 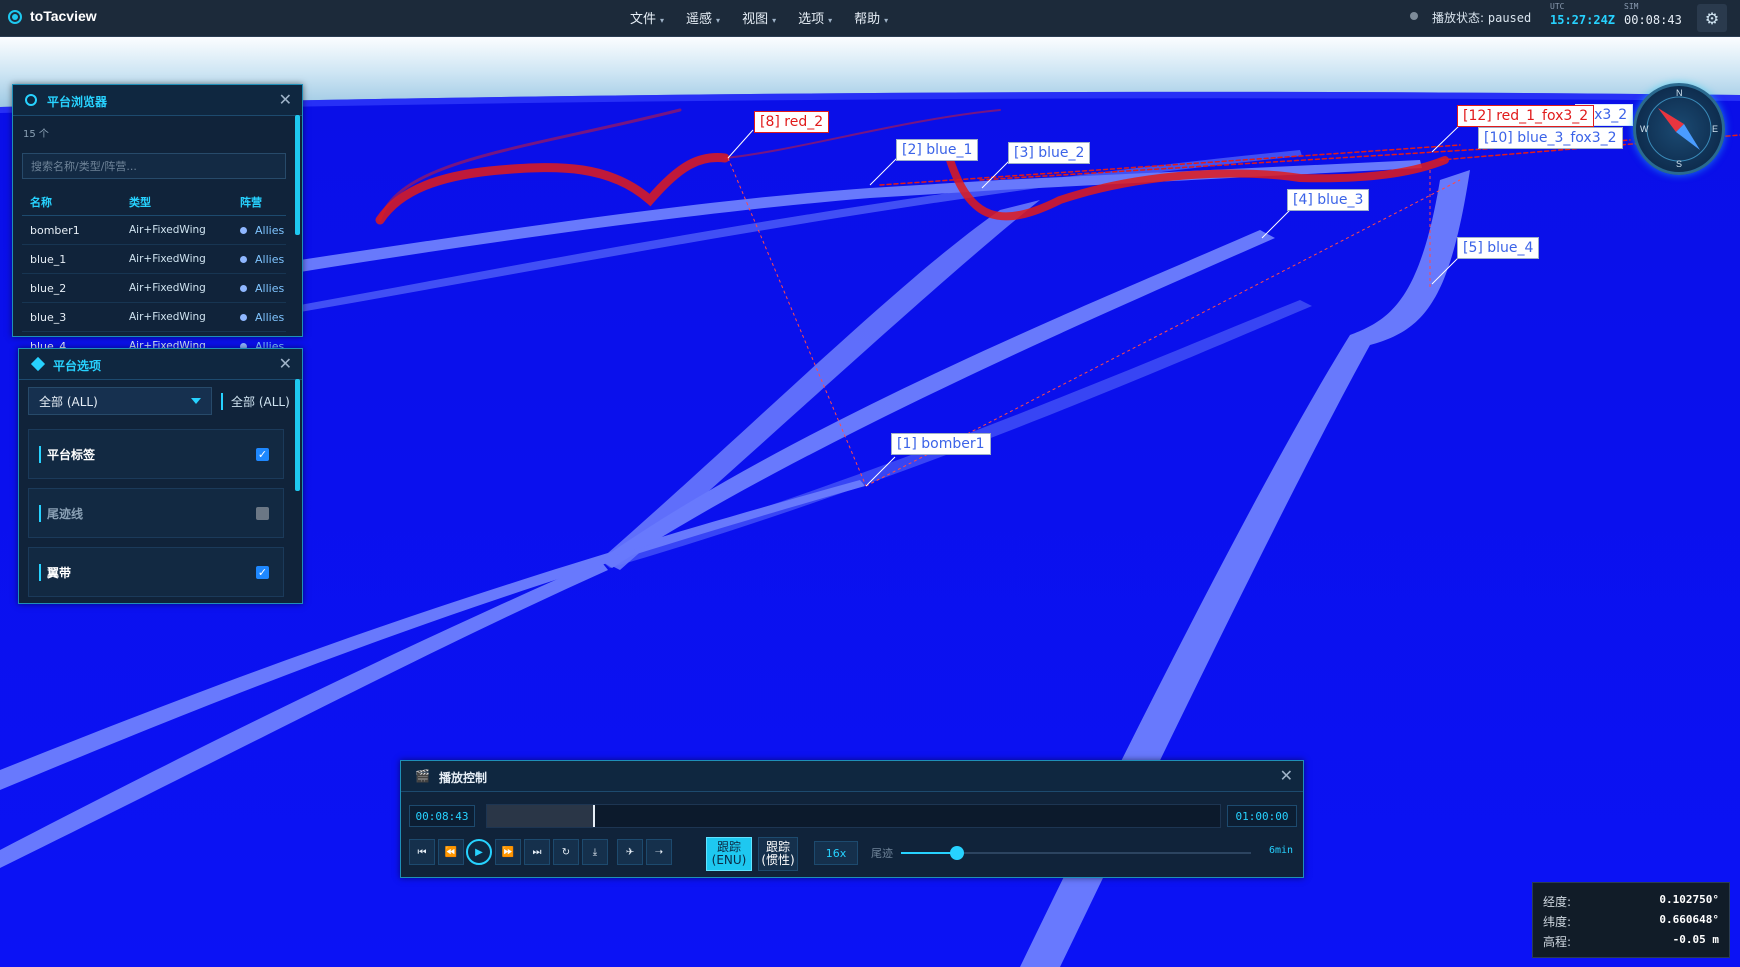 I want to click on compass-w: W, so click(x=1644, y=129).